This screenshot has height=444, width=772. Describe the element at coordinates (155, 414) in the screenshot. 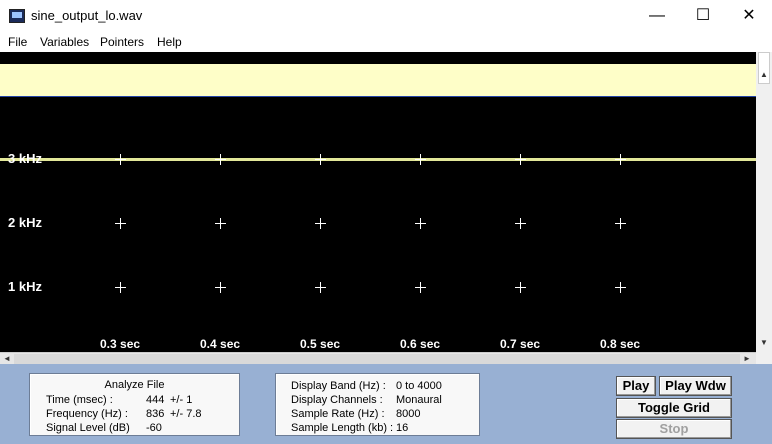

I see `frequency-value: 836` at that location.